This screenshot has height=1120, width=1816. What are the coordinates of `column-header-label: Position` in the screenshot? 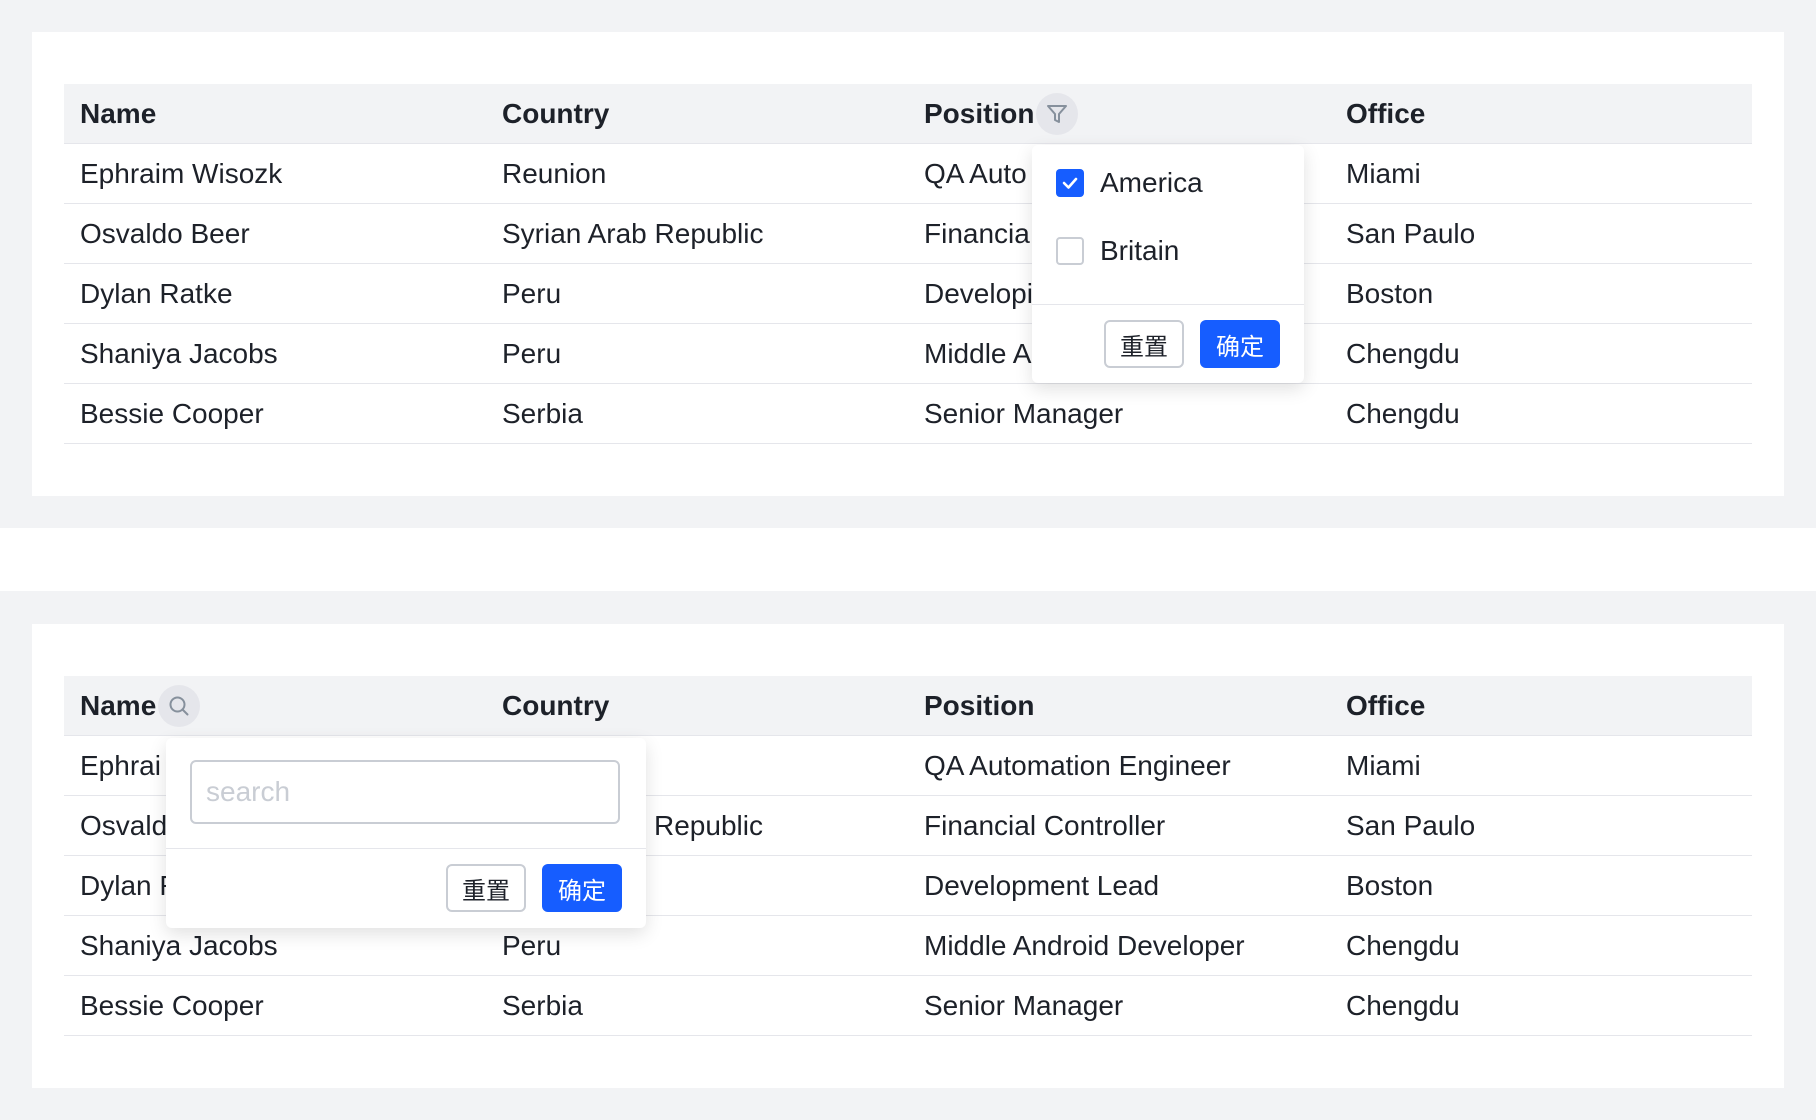 It's located at (979, 113).